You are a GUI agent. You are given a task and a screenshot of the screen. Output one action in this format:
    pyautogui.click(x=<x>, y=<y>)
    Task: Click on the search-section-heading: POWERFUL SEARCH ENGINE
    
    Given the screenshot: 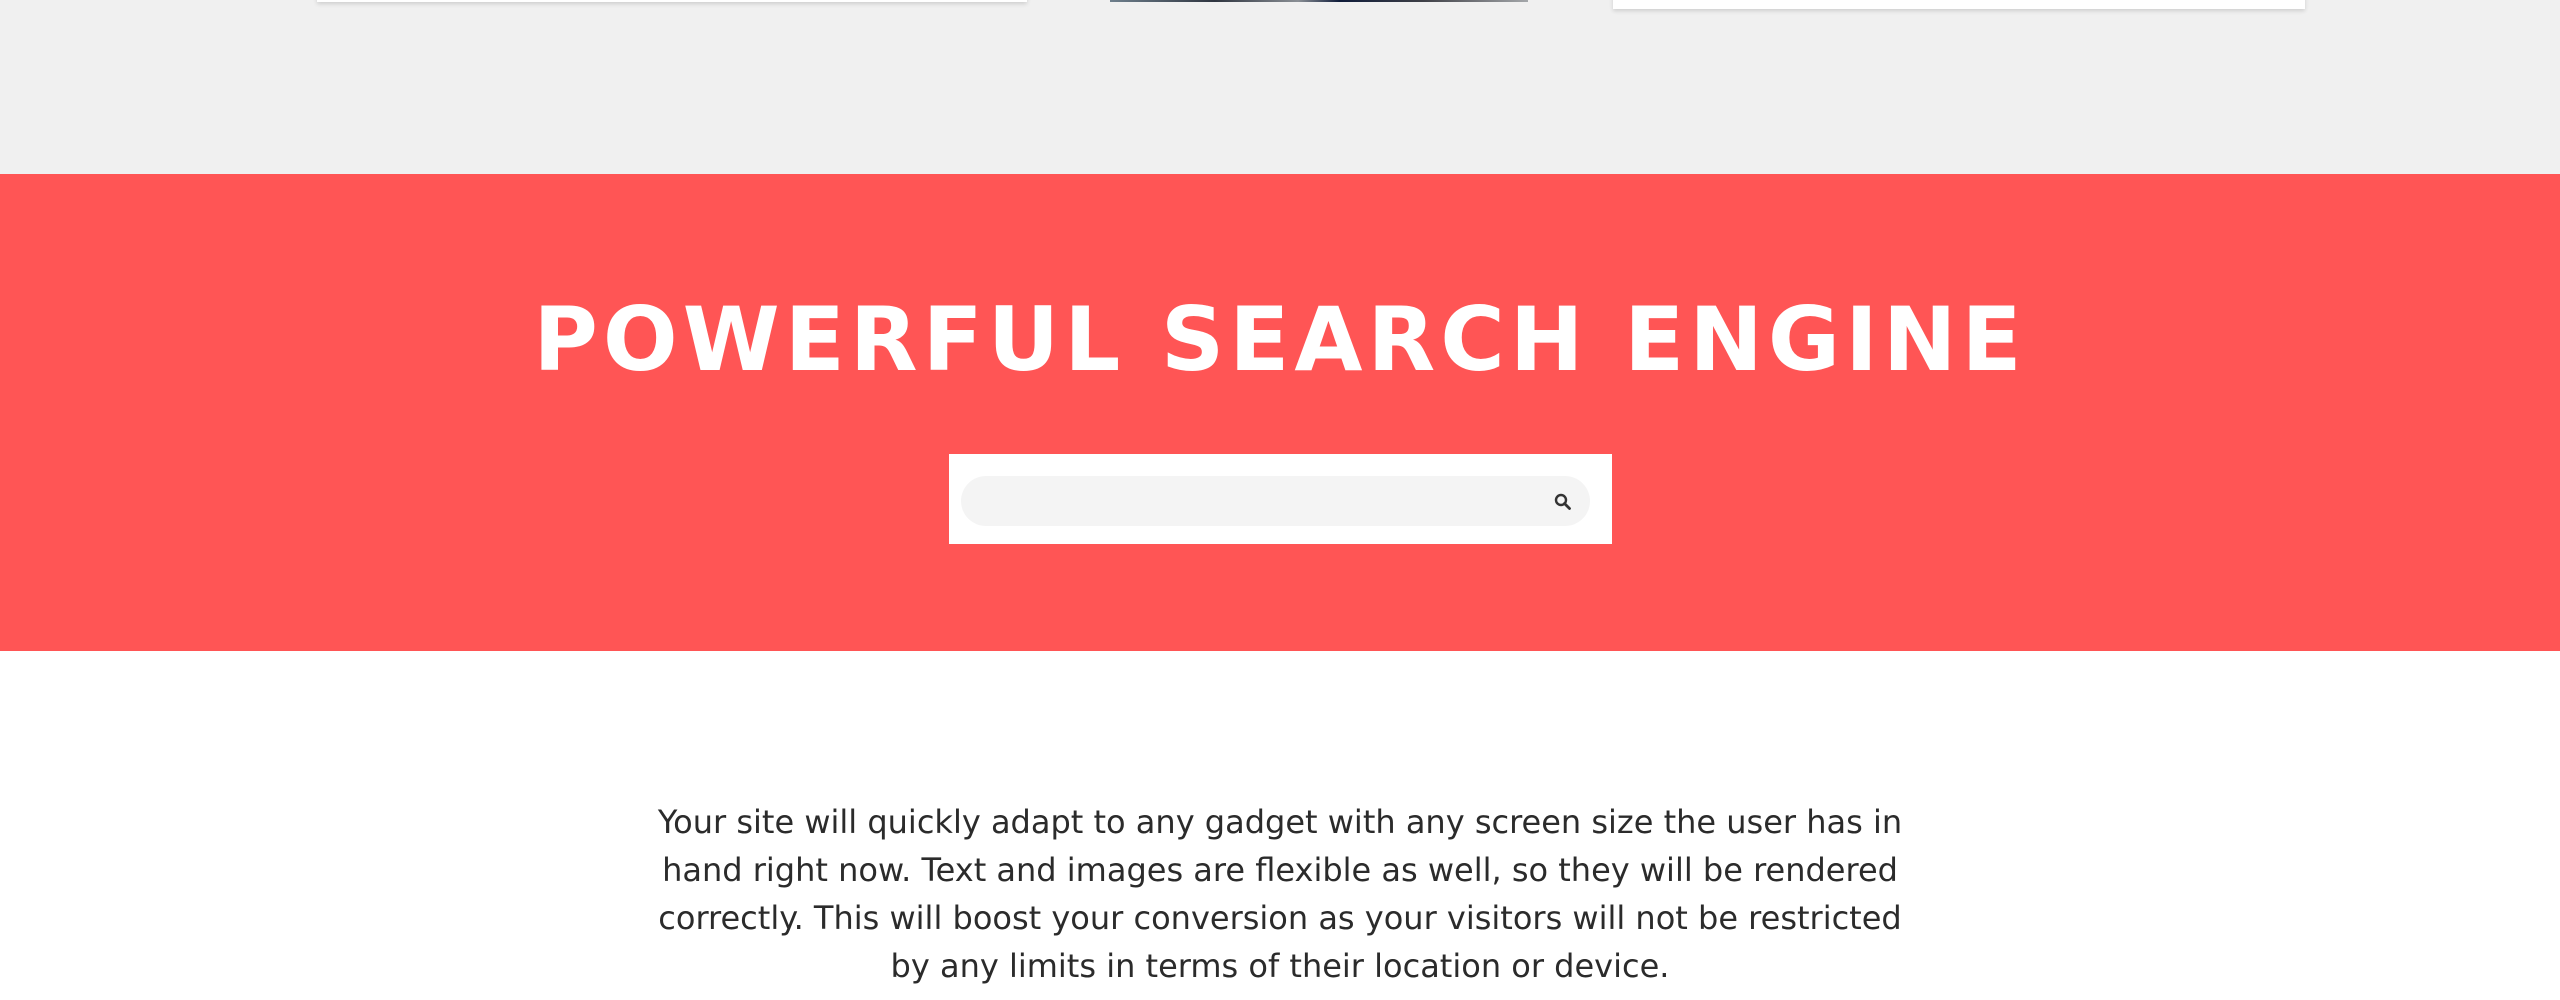 What is the action you would take?
    pyautogui.click(x=1280, y=339)
    